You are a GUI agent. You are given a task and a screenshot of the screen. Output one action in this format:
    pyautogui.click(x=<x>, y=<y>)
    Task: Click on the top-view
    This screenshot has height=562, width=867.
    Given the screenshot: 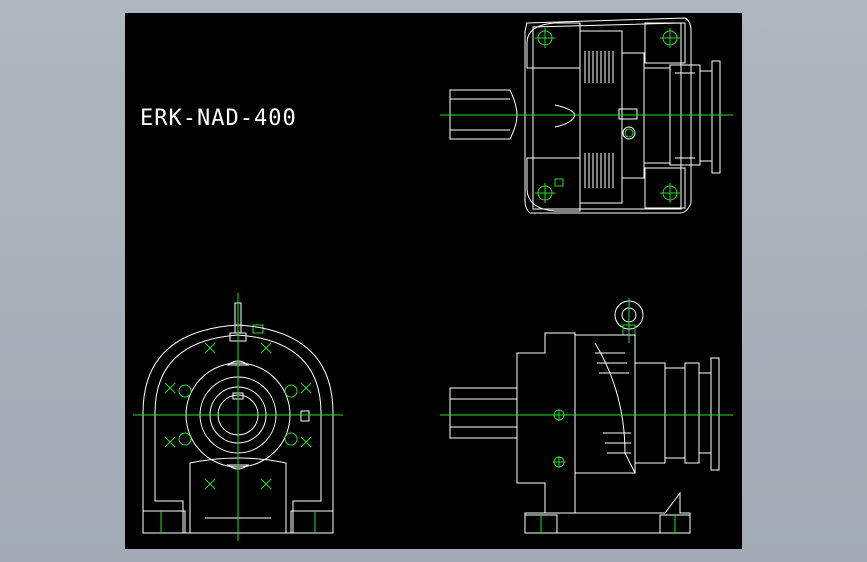 What is the action you would take?
    pyautogui.click(x=586, y=115)
    